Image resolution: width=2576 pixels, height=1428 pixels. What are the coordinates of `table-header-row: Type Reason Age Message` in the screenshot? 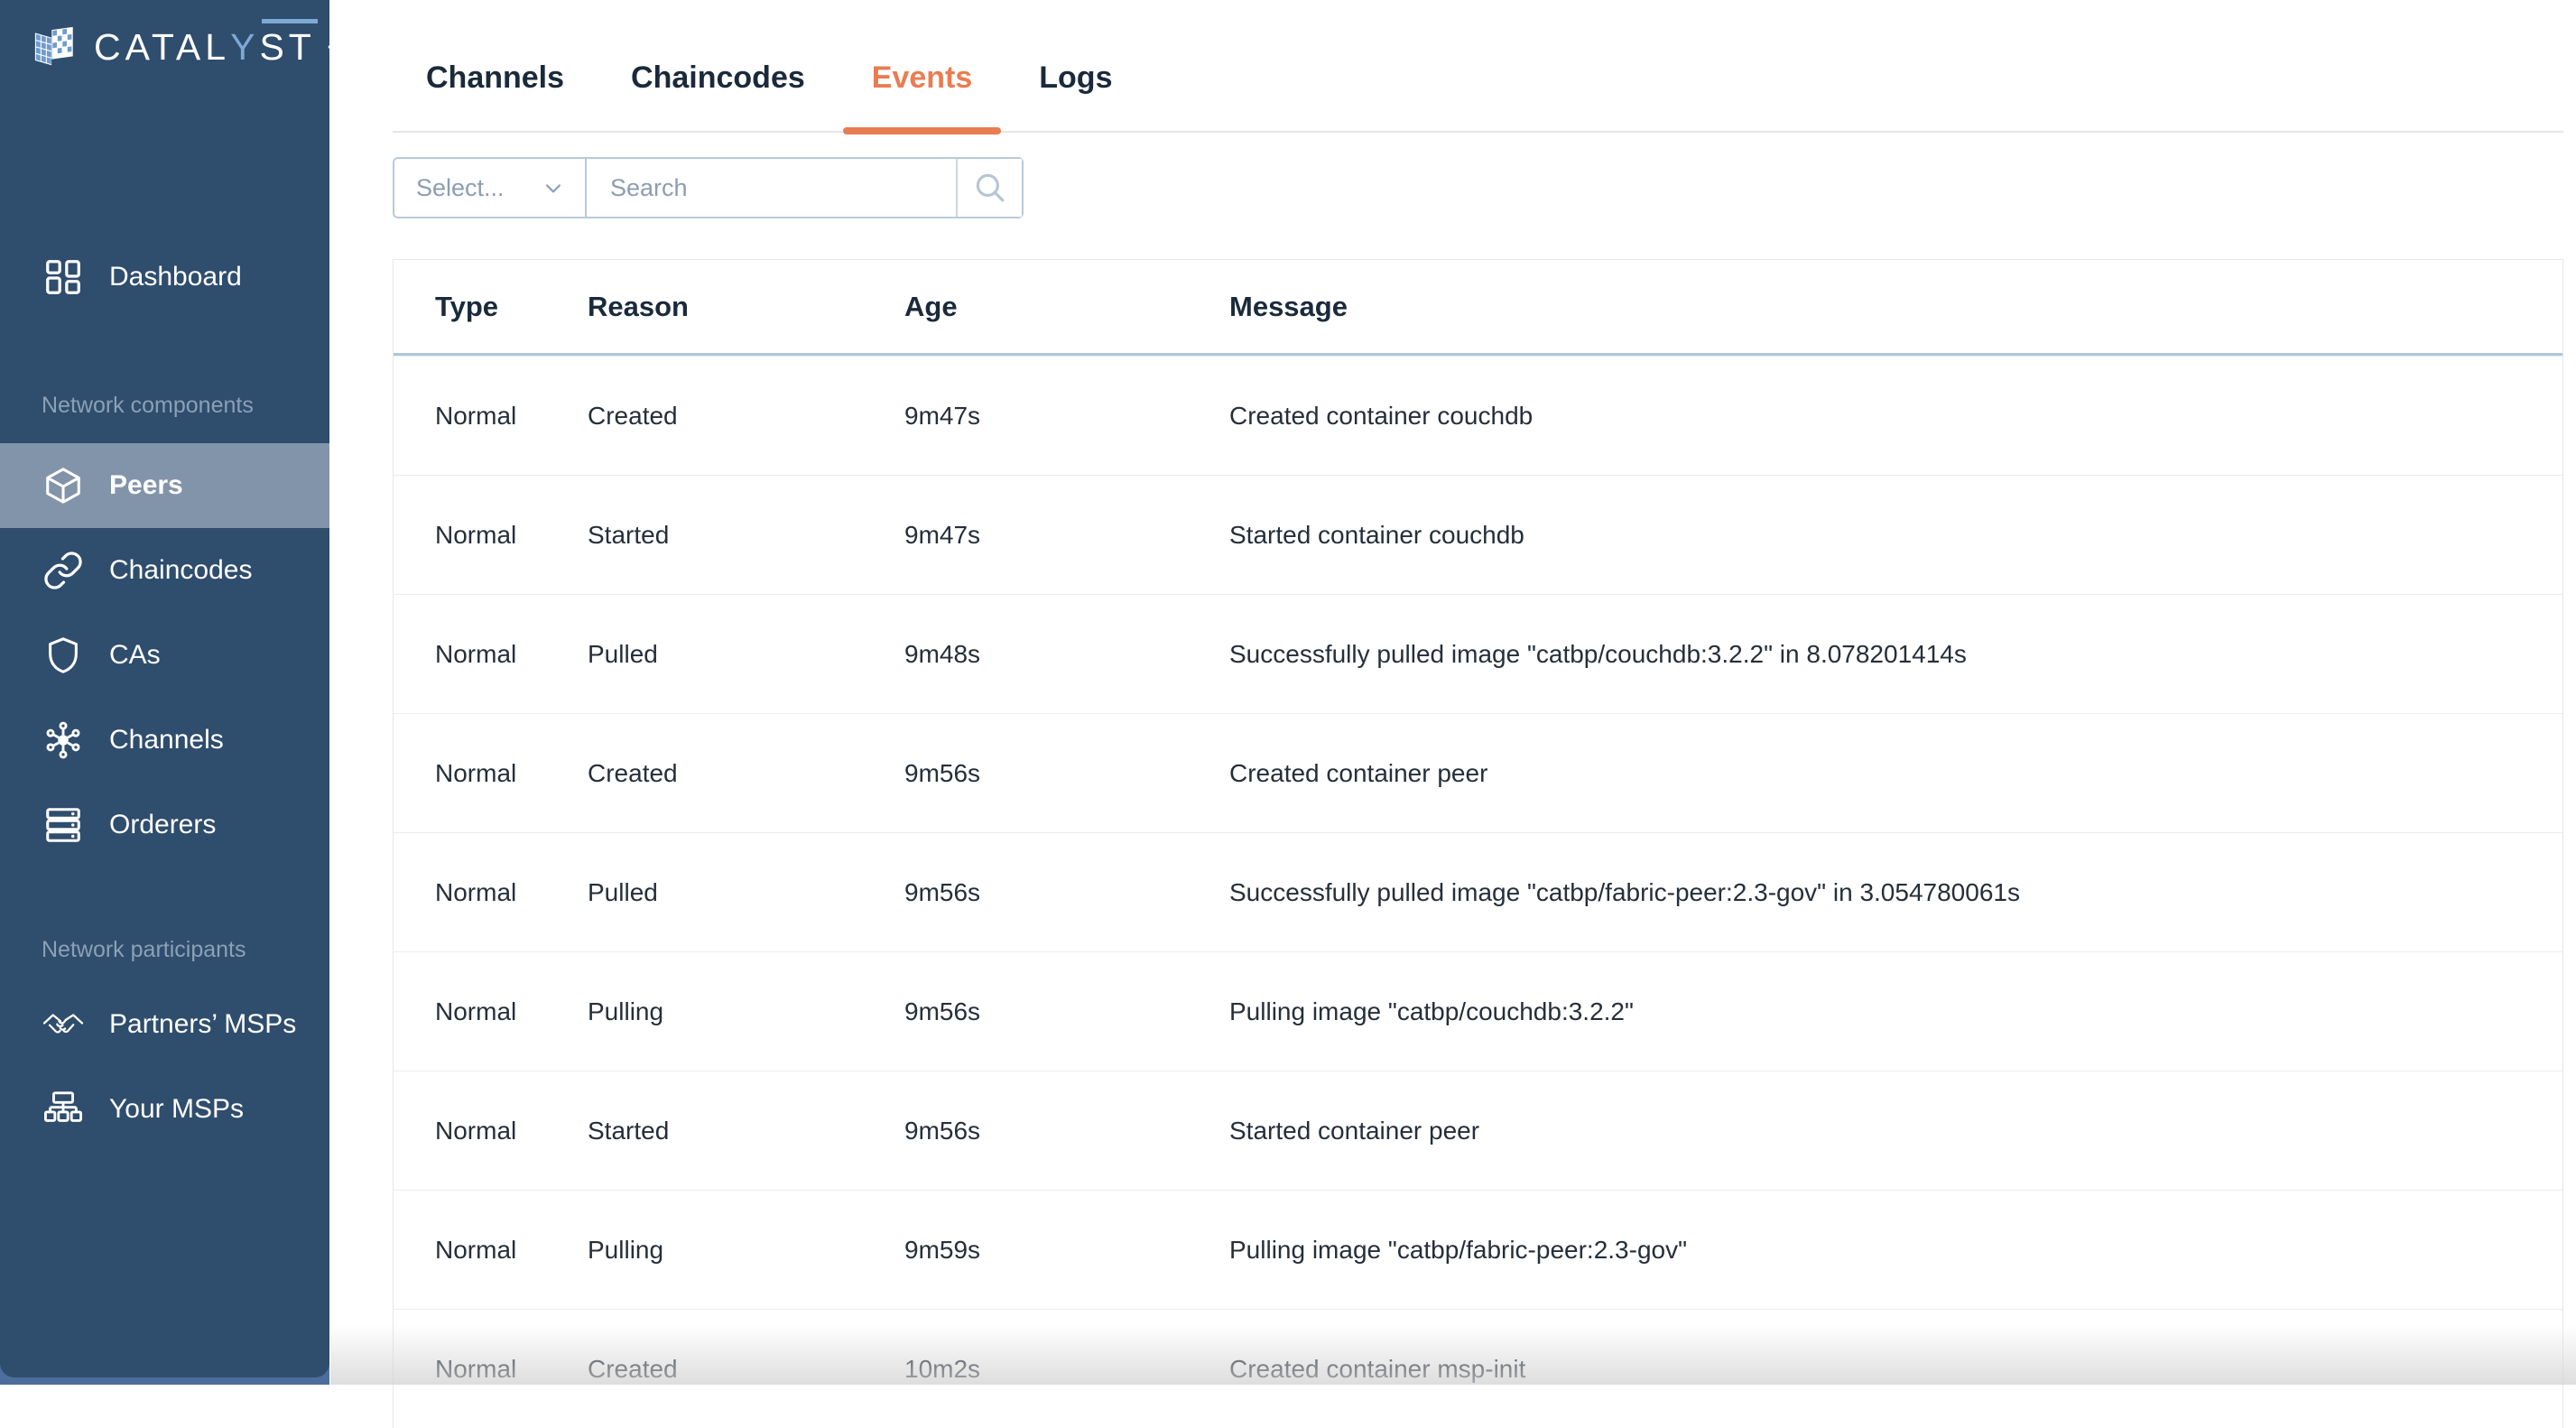 It's located at (1478, 308).